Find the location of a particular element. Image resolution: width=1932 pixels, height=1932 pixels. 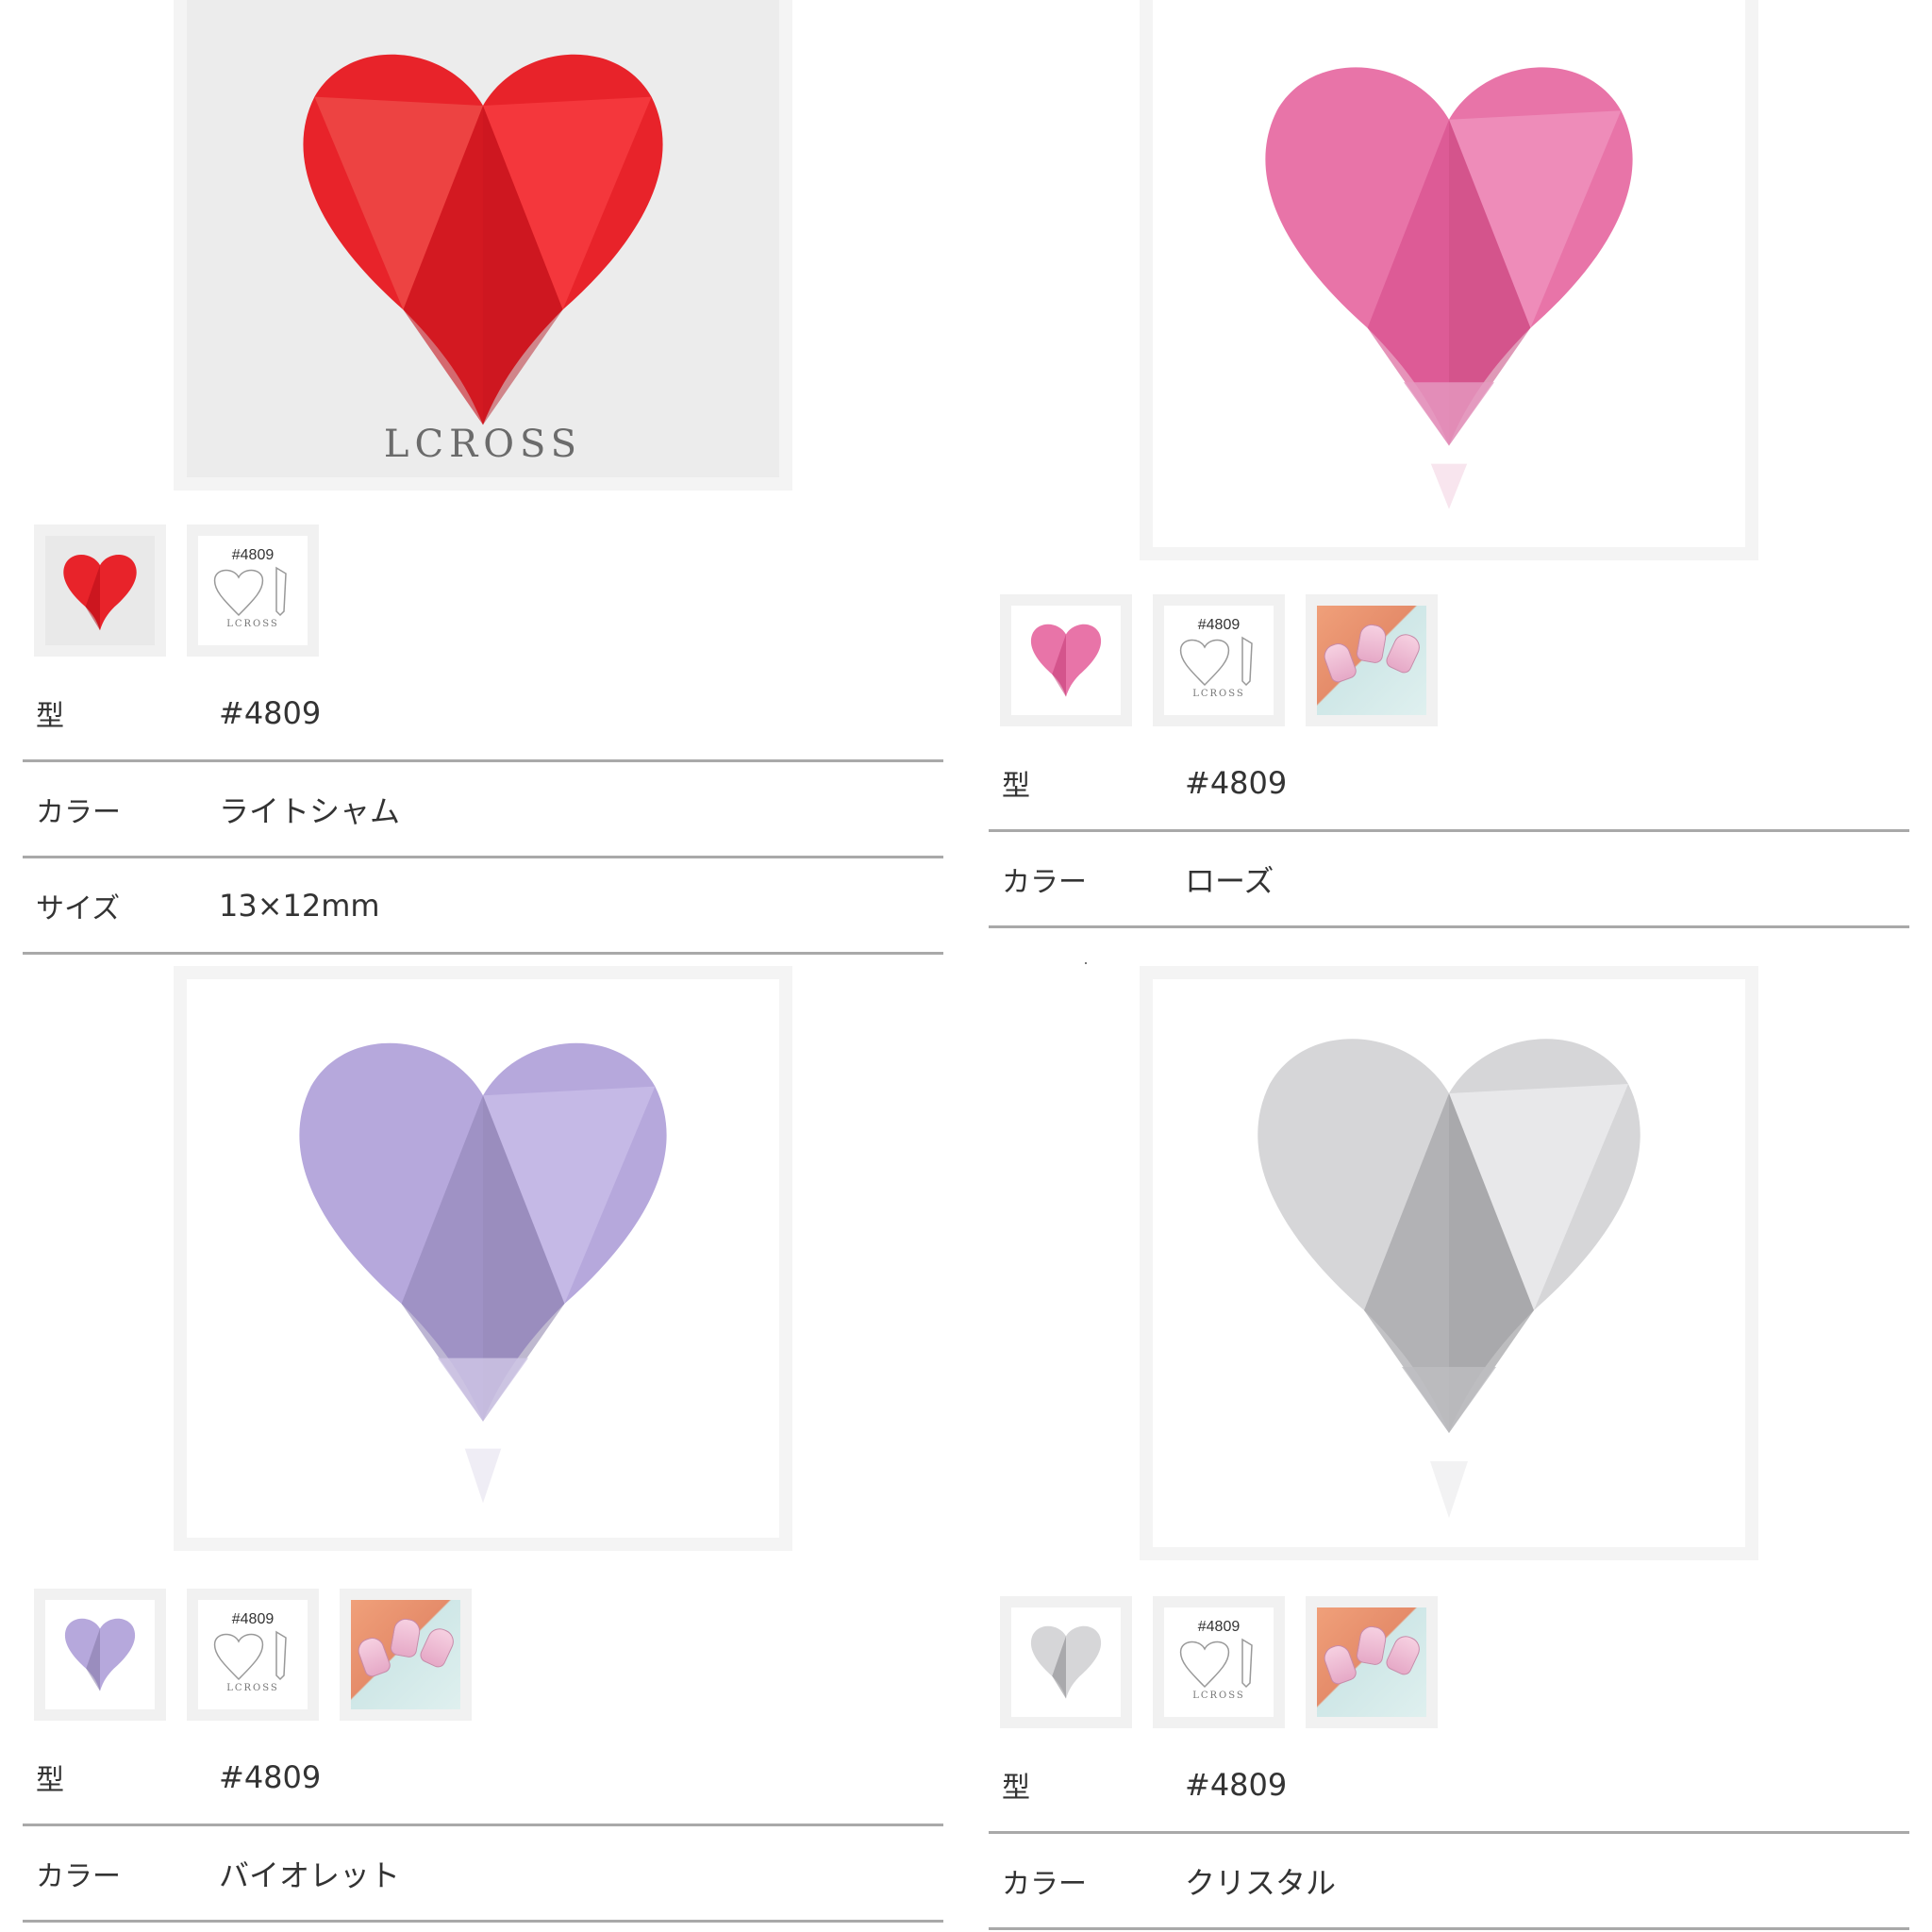

spec-value: ライトシャム is located at coordinates (310, 811).